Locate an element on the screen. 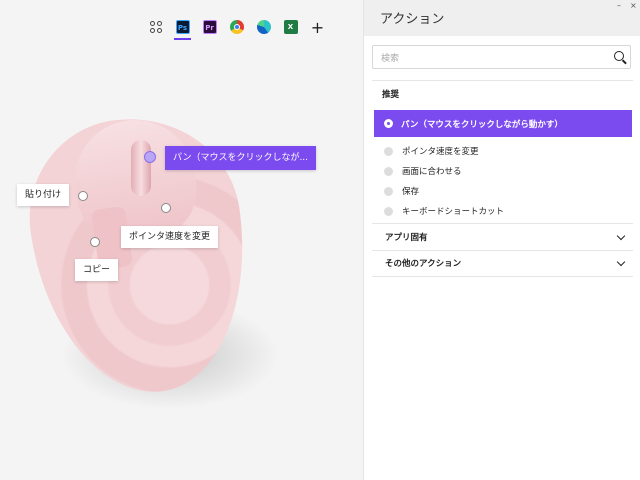  action-option-keyboard-shortcut: キーボードショートカット is located at coordinates (444, 211).